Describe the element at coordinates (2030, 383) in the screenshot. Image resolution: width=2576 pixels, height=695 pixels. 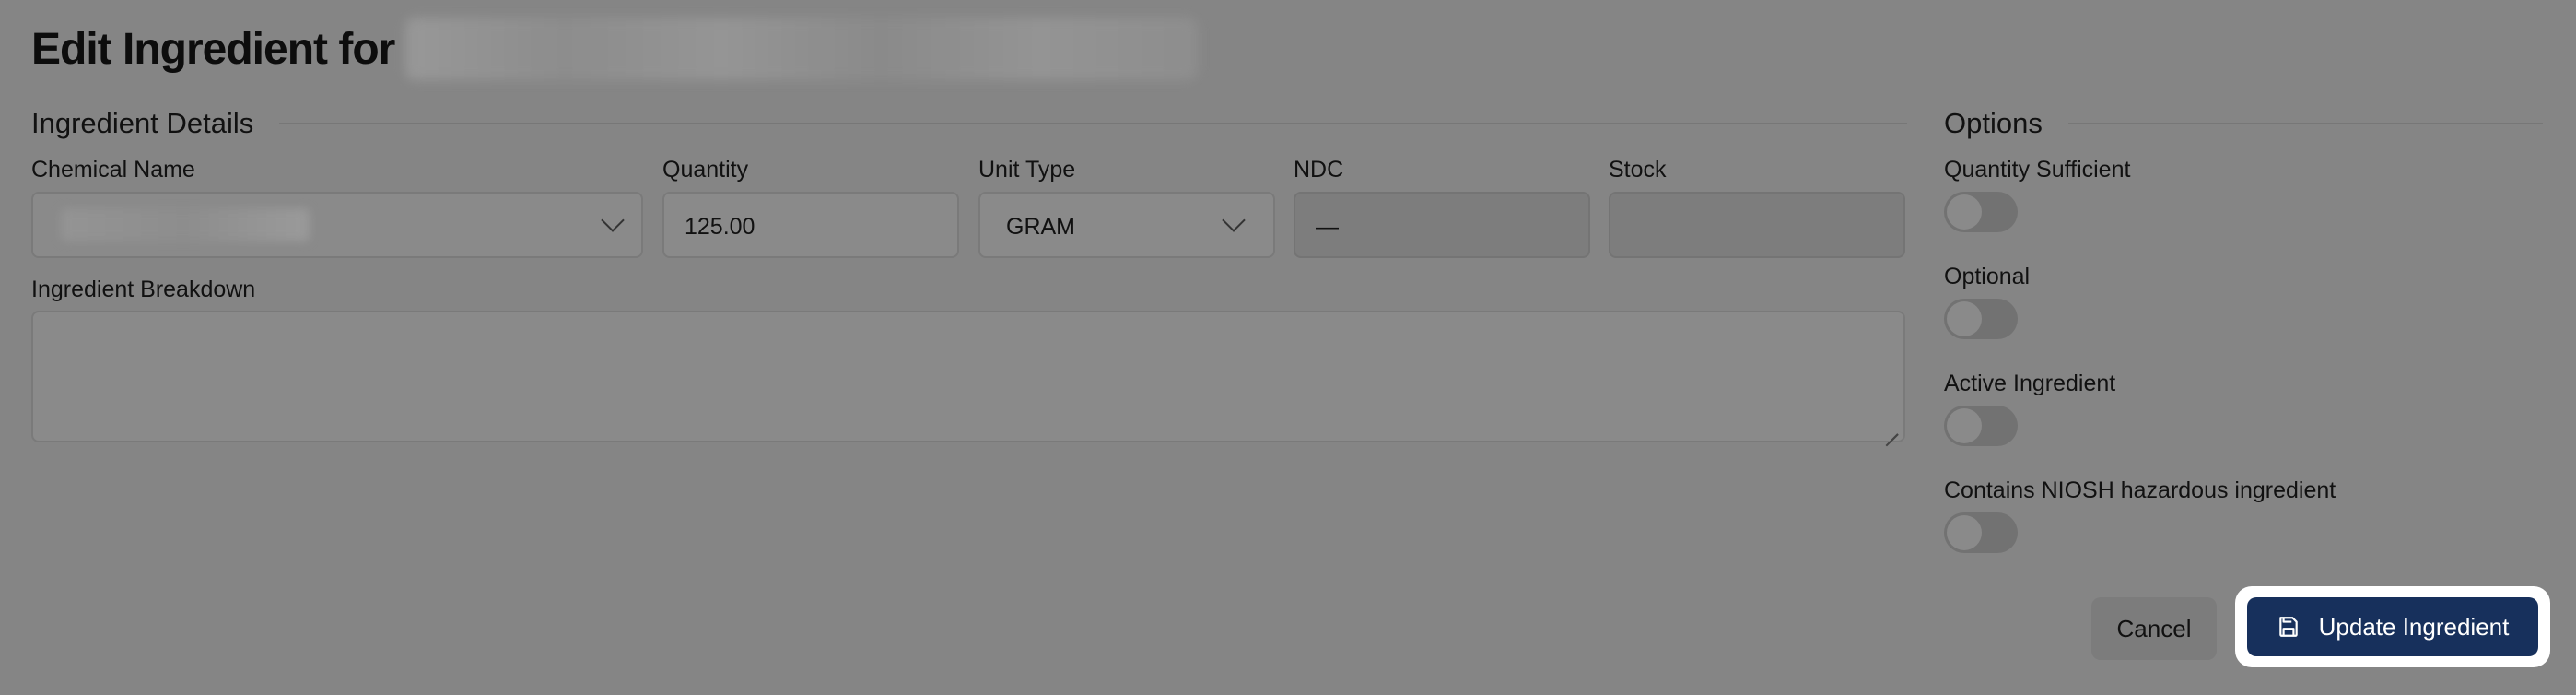
I see `active-ingredient-label: Active Ingredient` at that location.